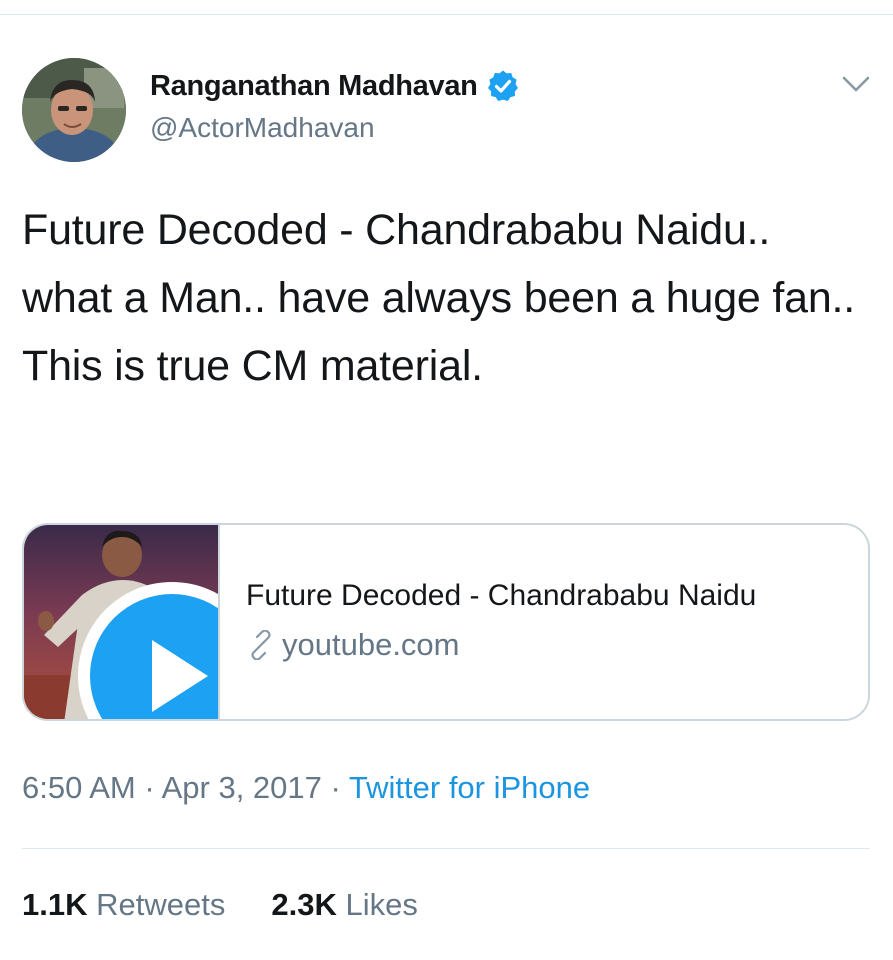  I want to click on verified-badge-icon, so click(503, 86).